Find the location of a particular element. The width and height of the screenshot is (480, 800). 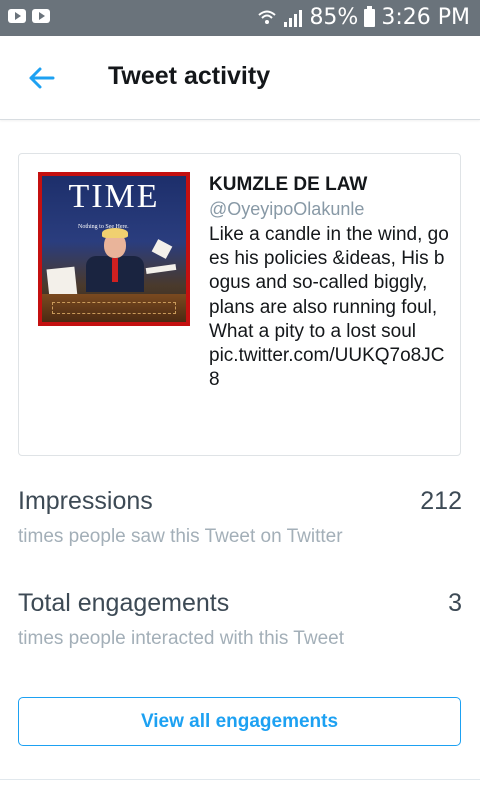

engagements-value: 3 is located at coordinates (455, 603).